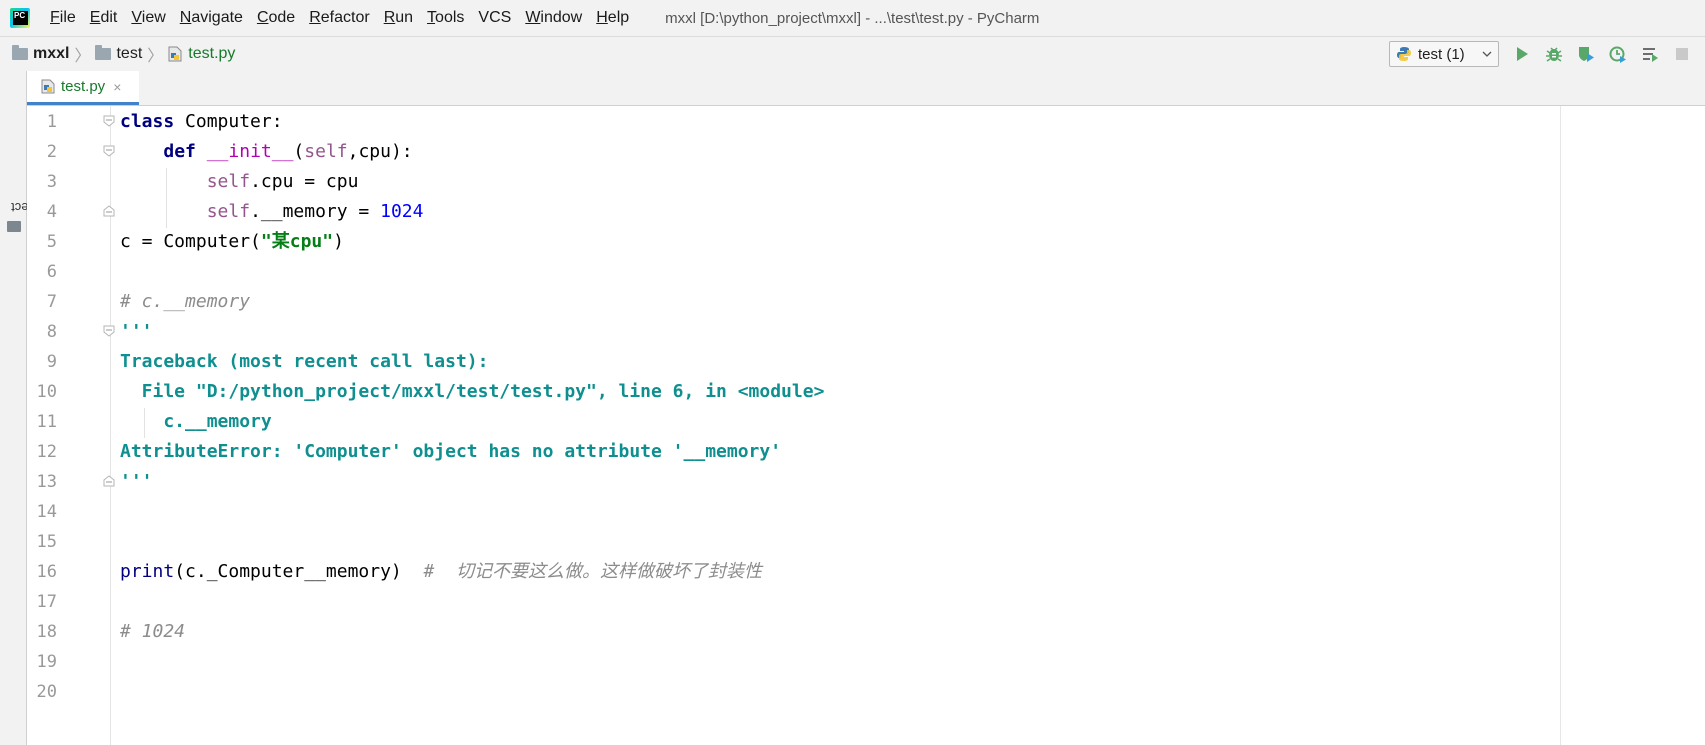  I want to click on run-icon, so click(1522, 54).